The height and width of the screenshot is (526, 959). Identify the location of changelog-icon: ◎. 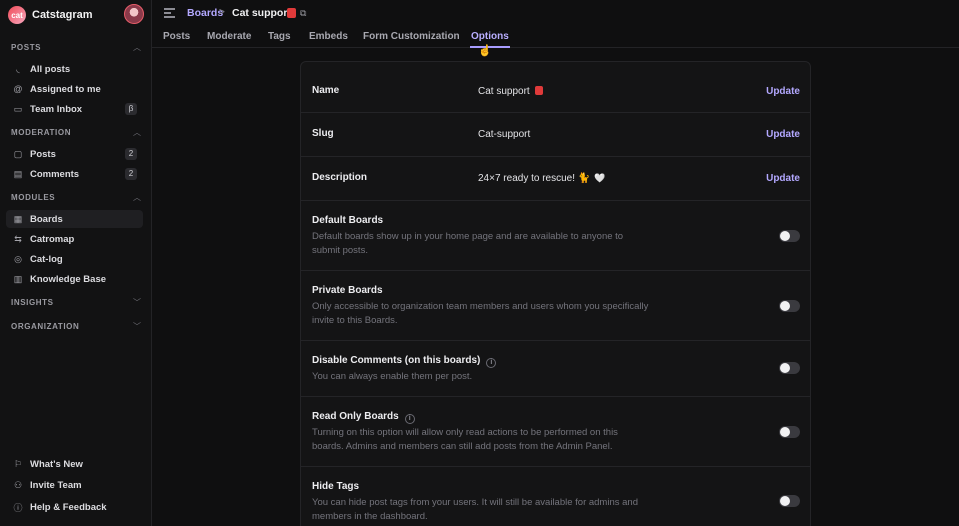
(18, 258).